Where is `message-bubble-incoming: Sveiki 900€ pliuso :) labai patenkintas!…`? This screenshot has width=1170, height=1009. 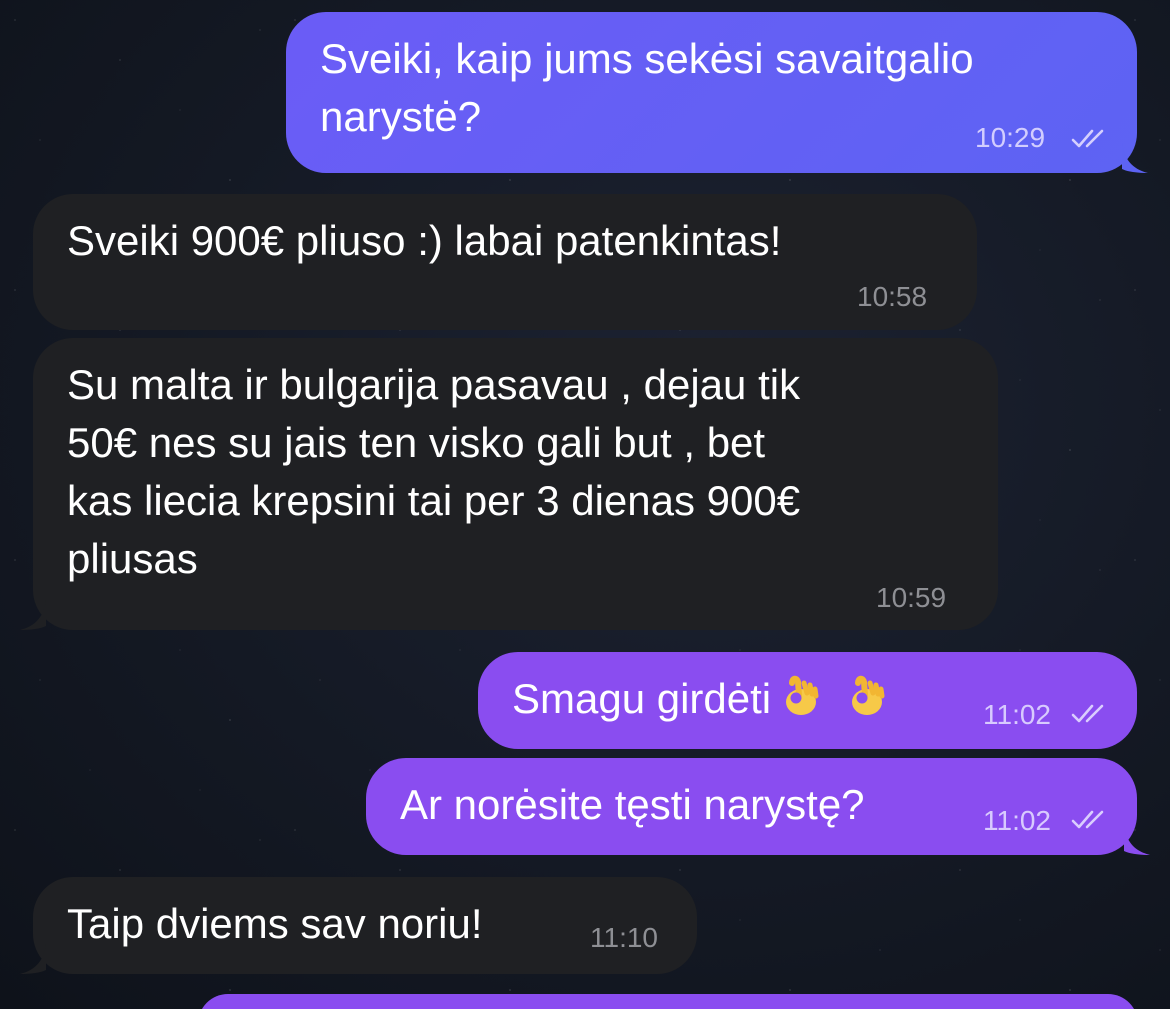
message-bubble-incoming: Sveiki 900€ pliuso :) labai patenkintas!… is located at coordinates (505, 262).